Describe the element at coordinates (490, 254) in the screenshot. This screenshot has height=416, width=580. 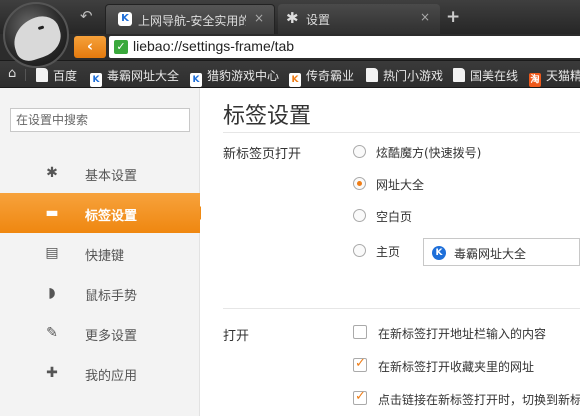
I see `homepage-select-value: 毒霸网址大全` at that location.